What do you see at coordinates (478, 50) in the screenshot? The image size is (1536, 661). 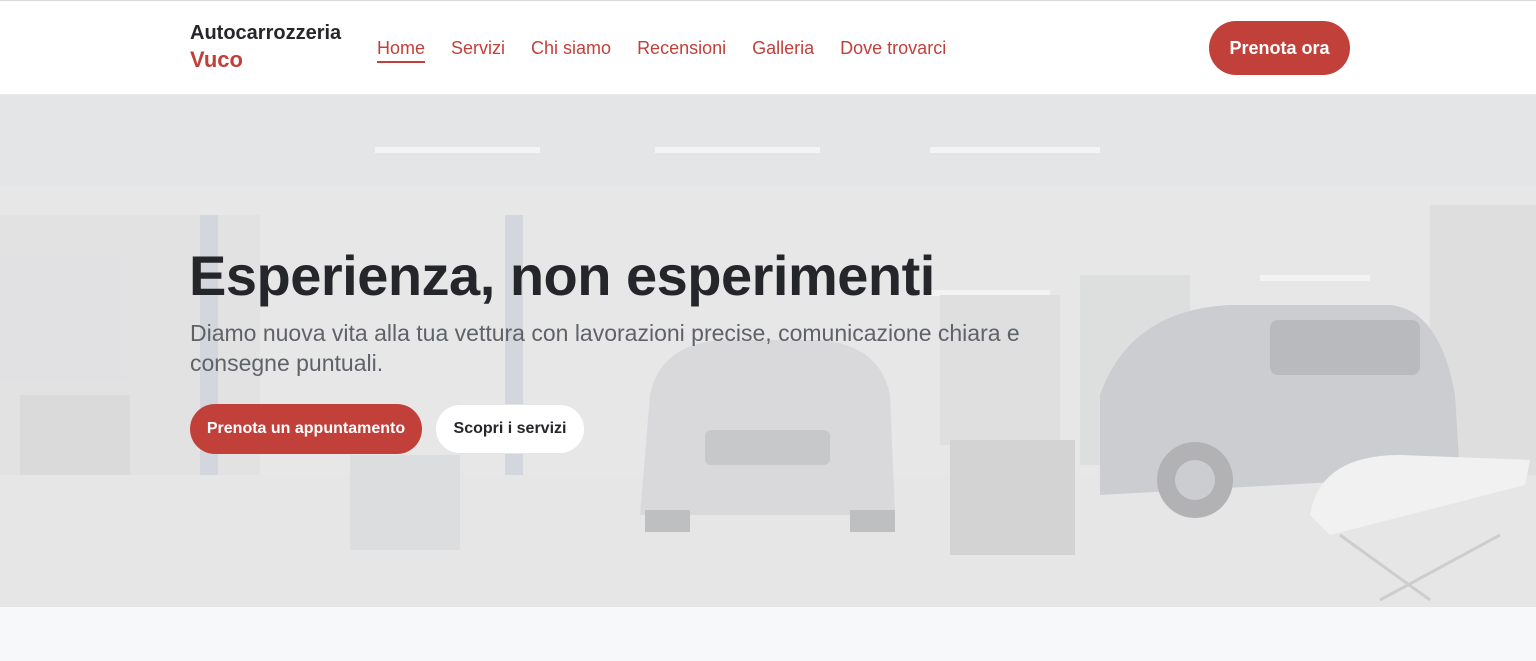 I see `nav-servizi: Servizi` at bounding box center [478, 50].